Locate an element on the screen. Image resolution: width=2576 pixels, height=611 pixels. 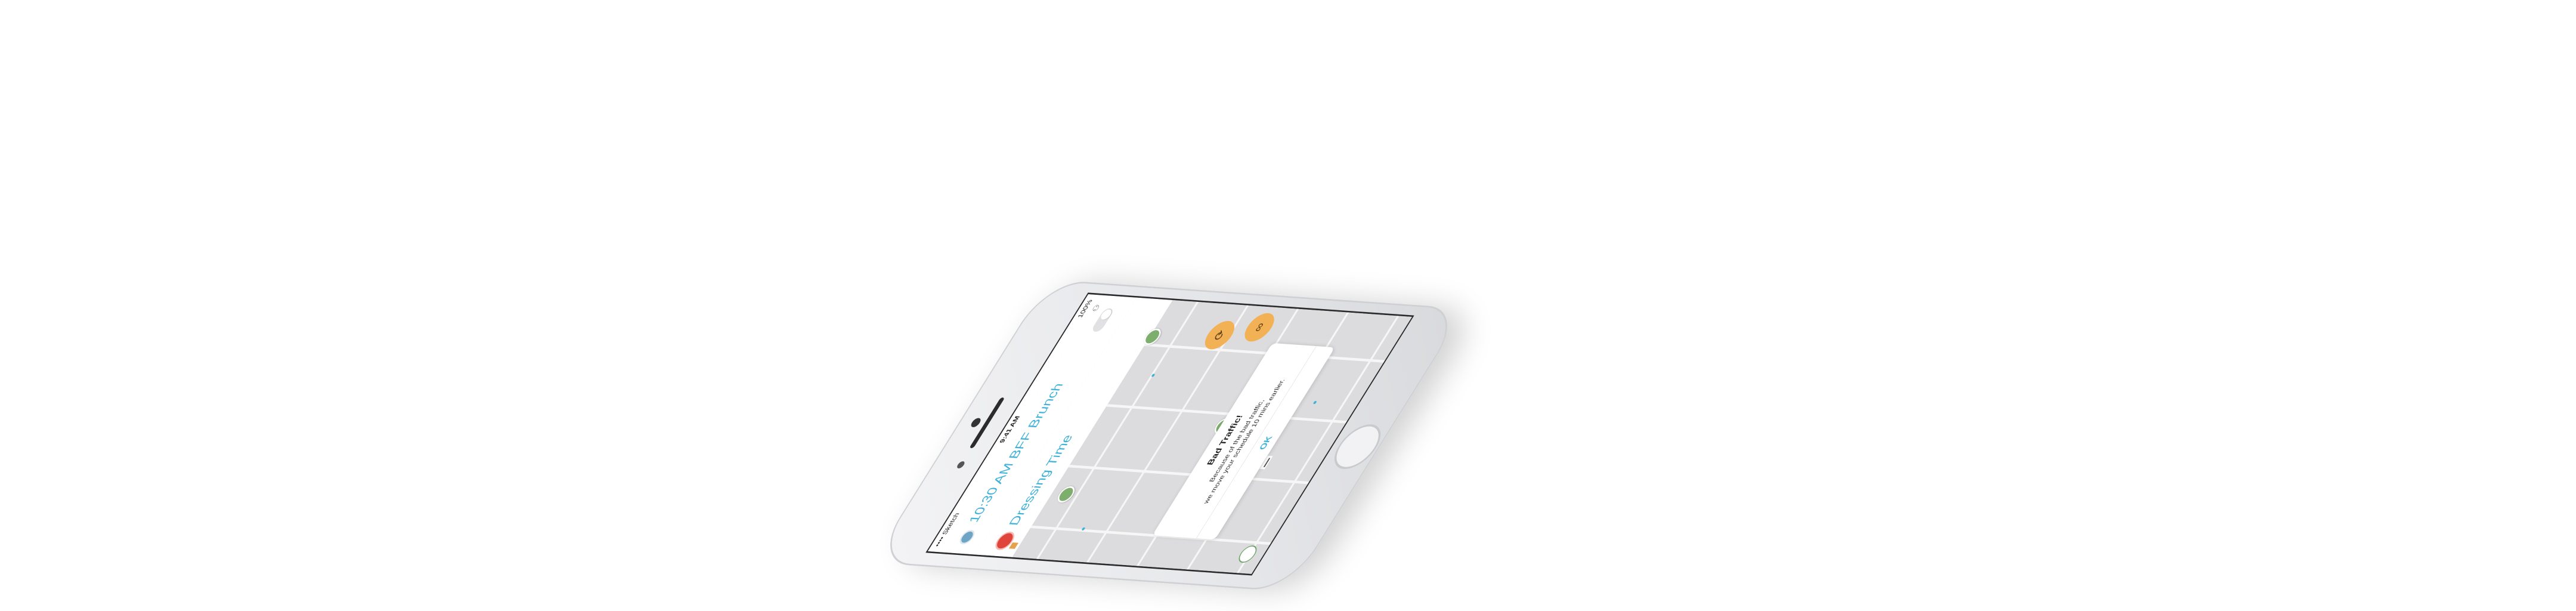
map-pin-user is located at coordinates (1066, 494).